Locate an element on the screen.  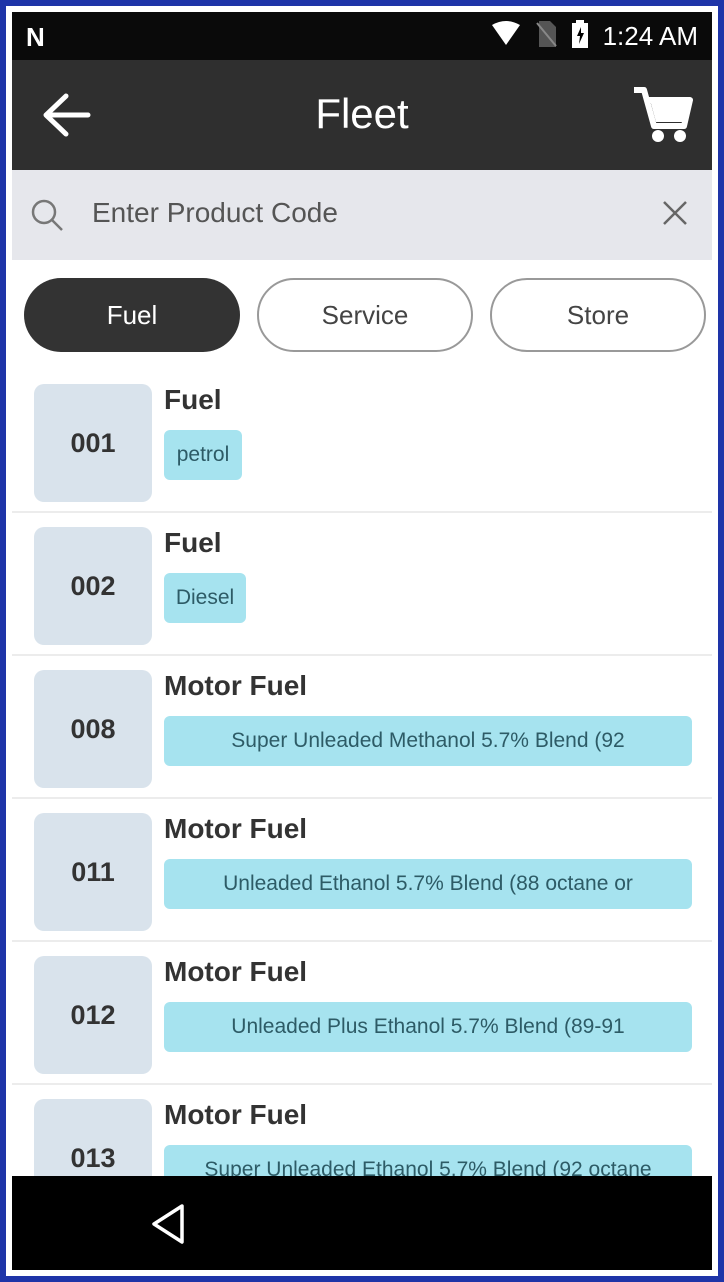
page-title: Fleet is located at coordinates (362, 113).